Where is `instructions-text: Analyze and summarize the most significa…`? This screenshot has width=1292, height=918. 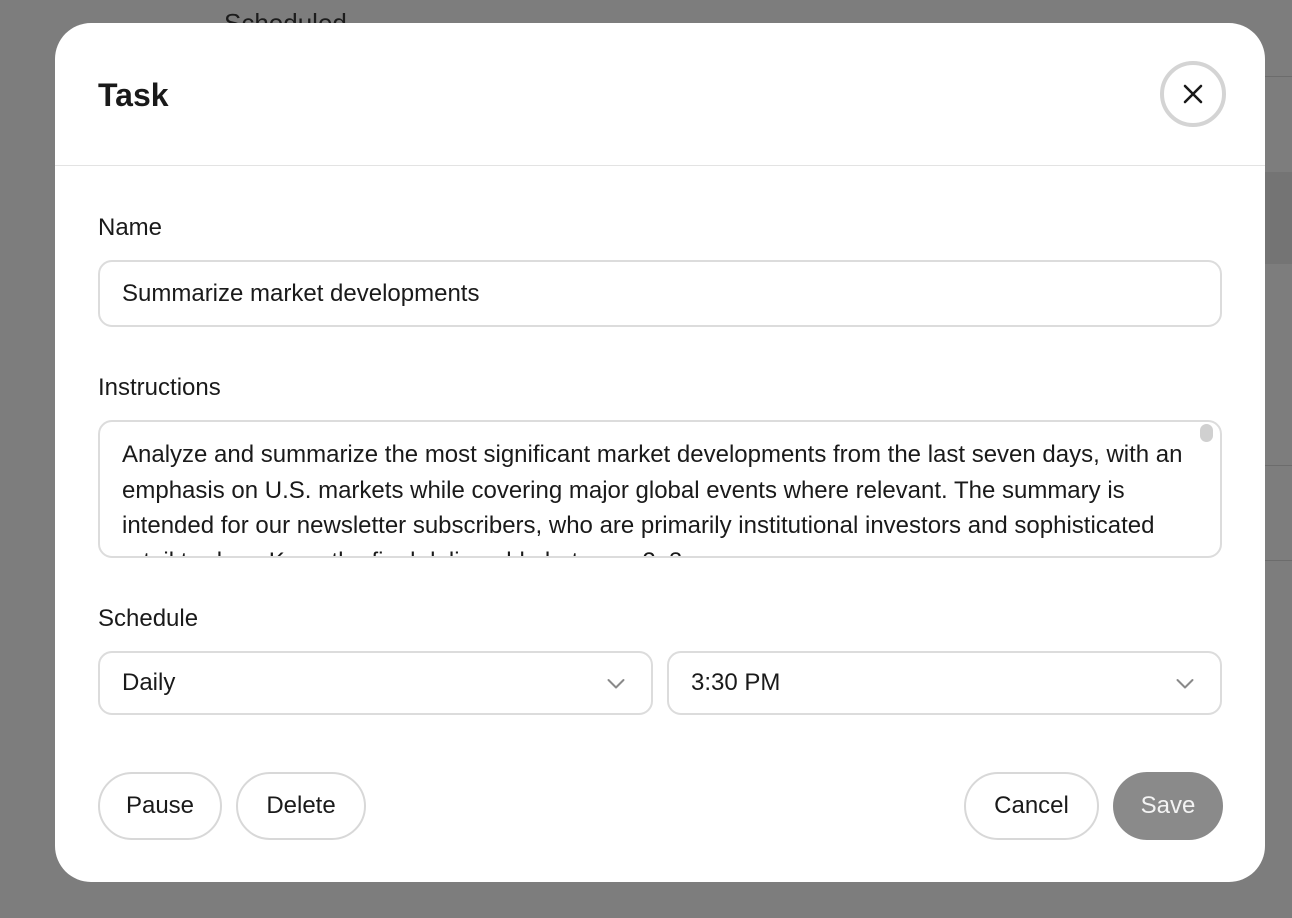
instructions-text: Analyze and summarize the most significa… is located at coordinates (652, 498).